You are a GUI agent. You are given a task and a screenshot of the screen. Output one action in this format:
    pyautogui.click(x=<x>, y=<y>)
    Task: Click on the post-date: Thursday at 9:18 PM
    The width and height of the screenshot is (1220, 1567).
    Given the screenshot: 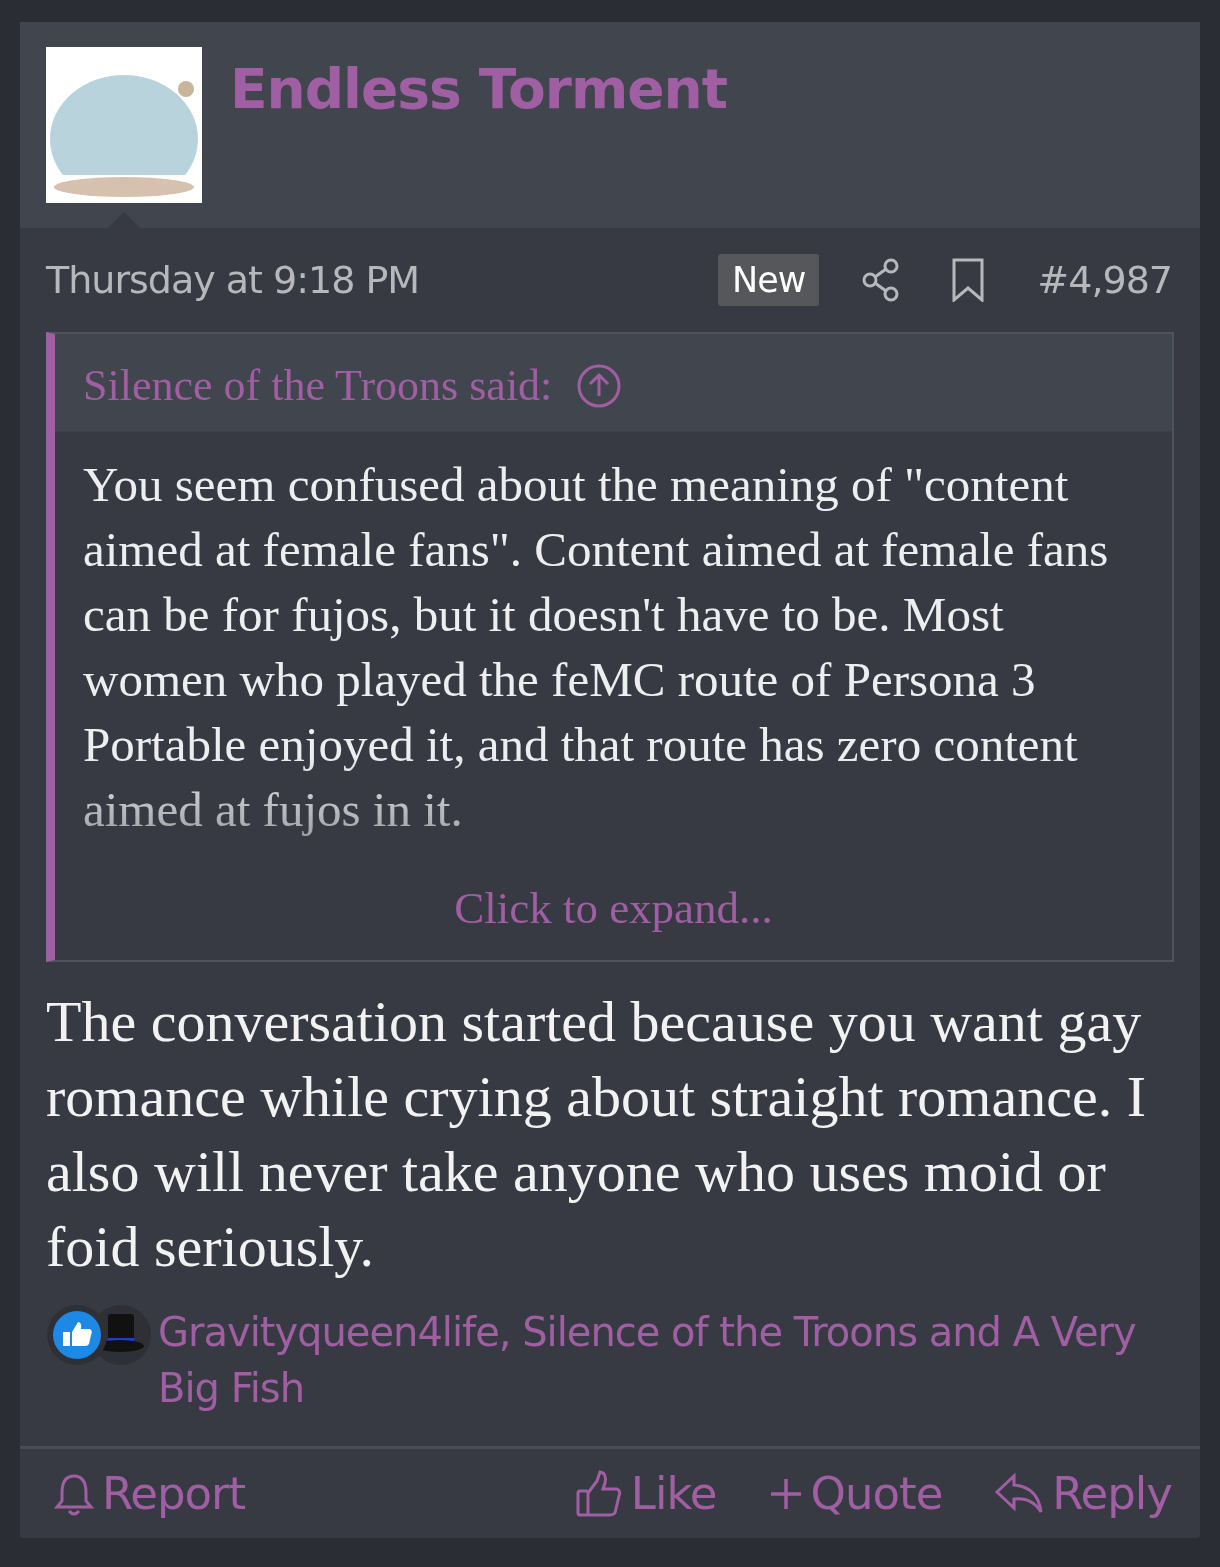 What is the action you would take?
    pyautogui.click(x=382, y=280)
    